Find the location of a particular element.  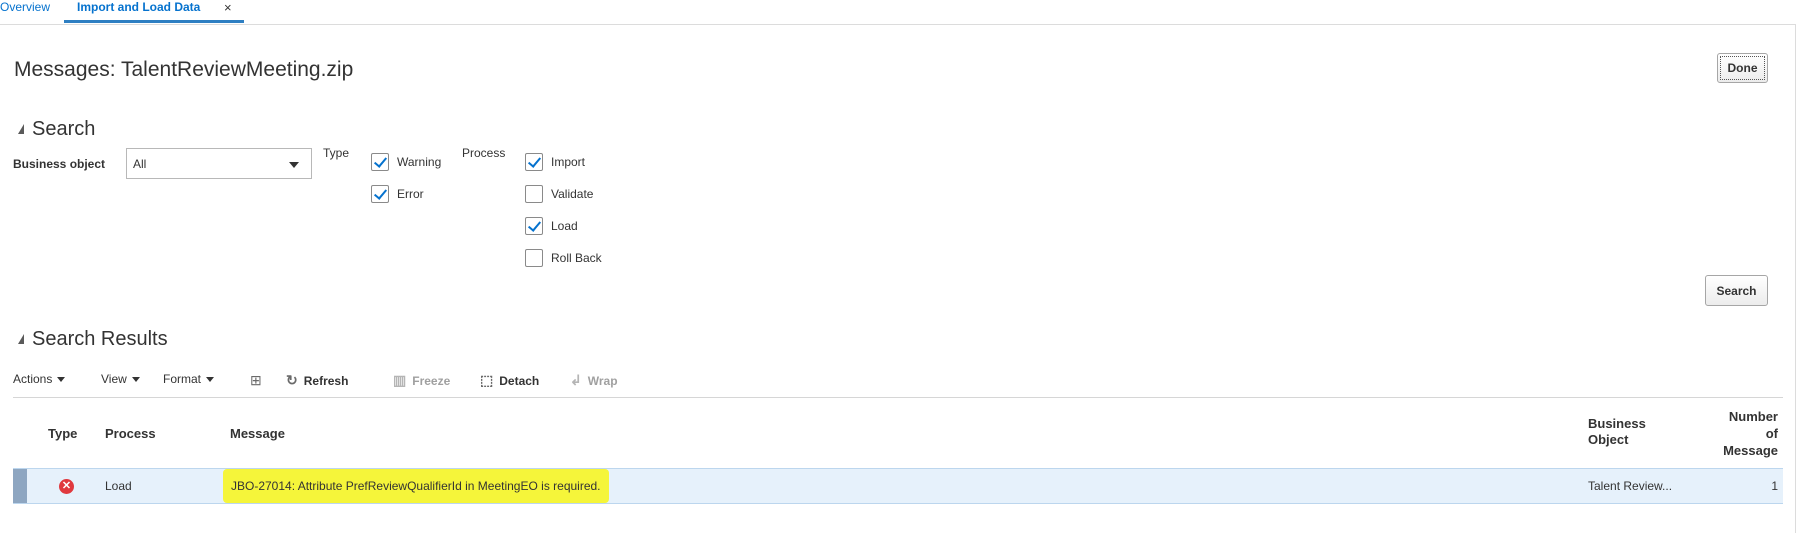

column-header-number-of-message: Number of Message is located at coordinates (1735, 433).